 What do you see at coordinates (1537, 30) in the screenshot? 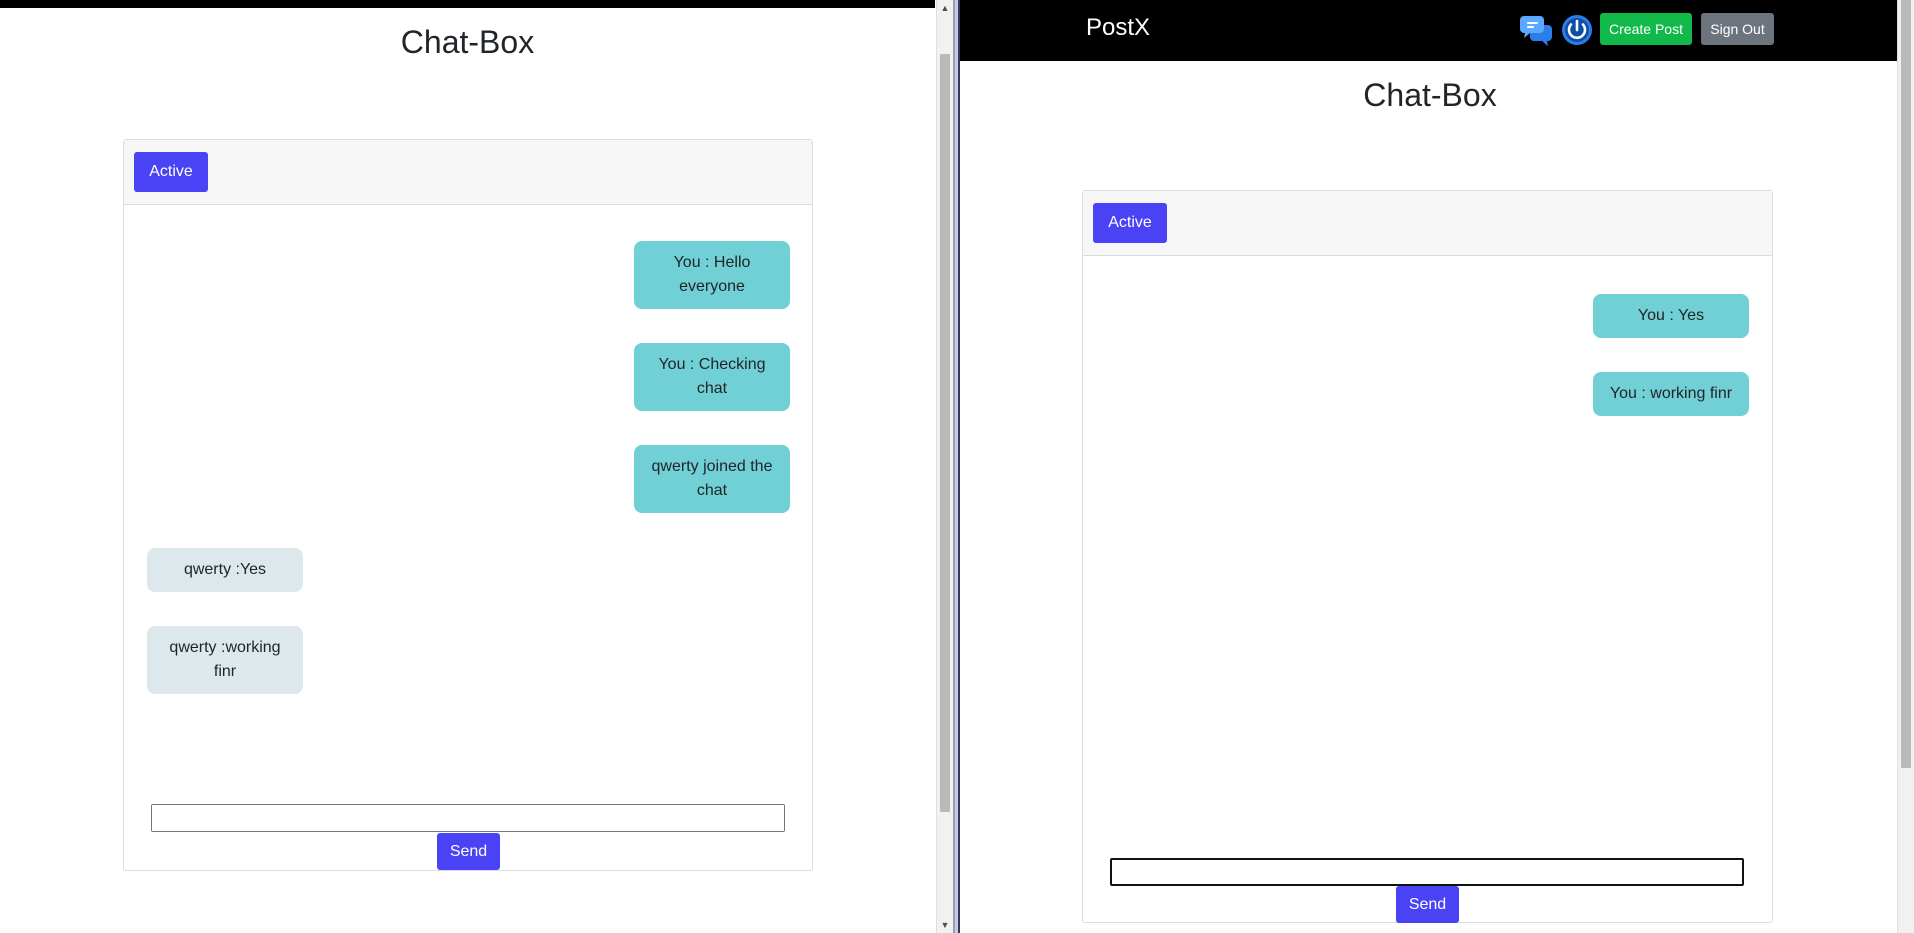
I see `chat-bubbles-icon` at bounding box center [1537, 30].